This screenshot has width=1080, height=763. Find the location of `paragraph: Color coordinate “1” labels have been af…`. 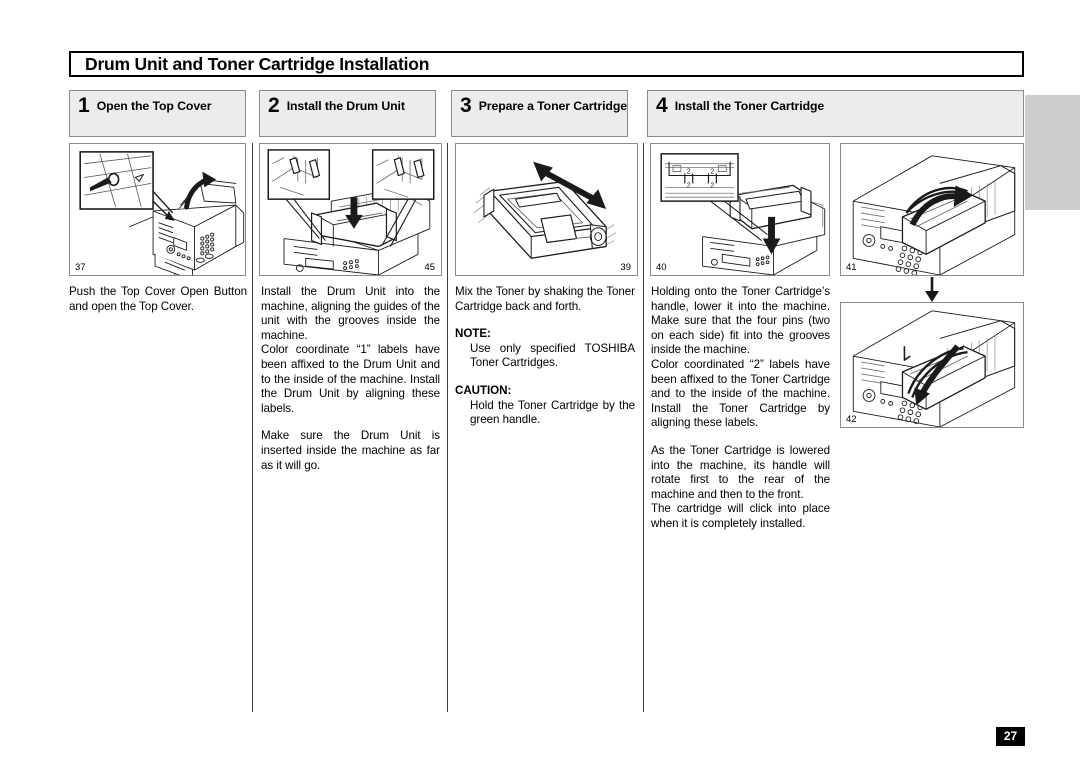

paragraph: Color coordinate “1” labels have been af… is located at coordinates (350, 379).